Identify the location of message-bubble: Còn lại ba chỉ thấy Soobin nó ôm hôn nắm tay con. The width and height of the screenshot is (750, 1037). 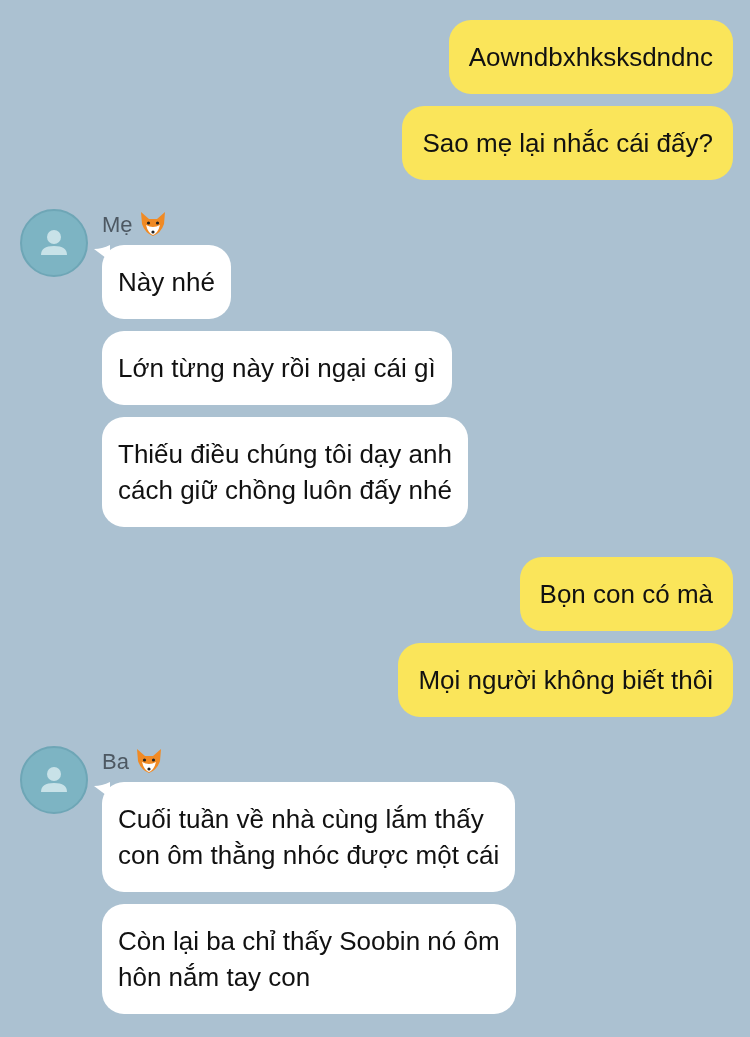
(309, 959).